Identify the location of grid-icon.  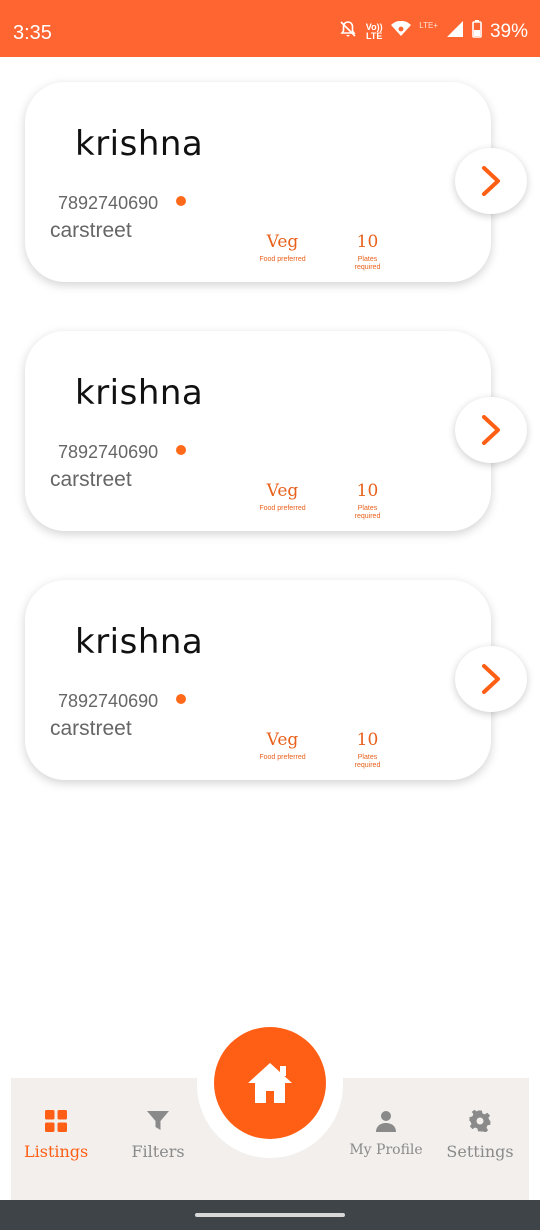
(56, 1121).